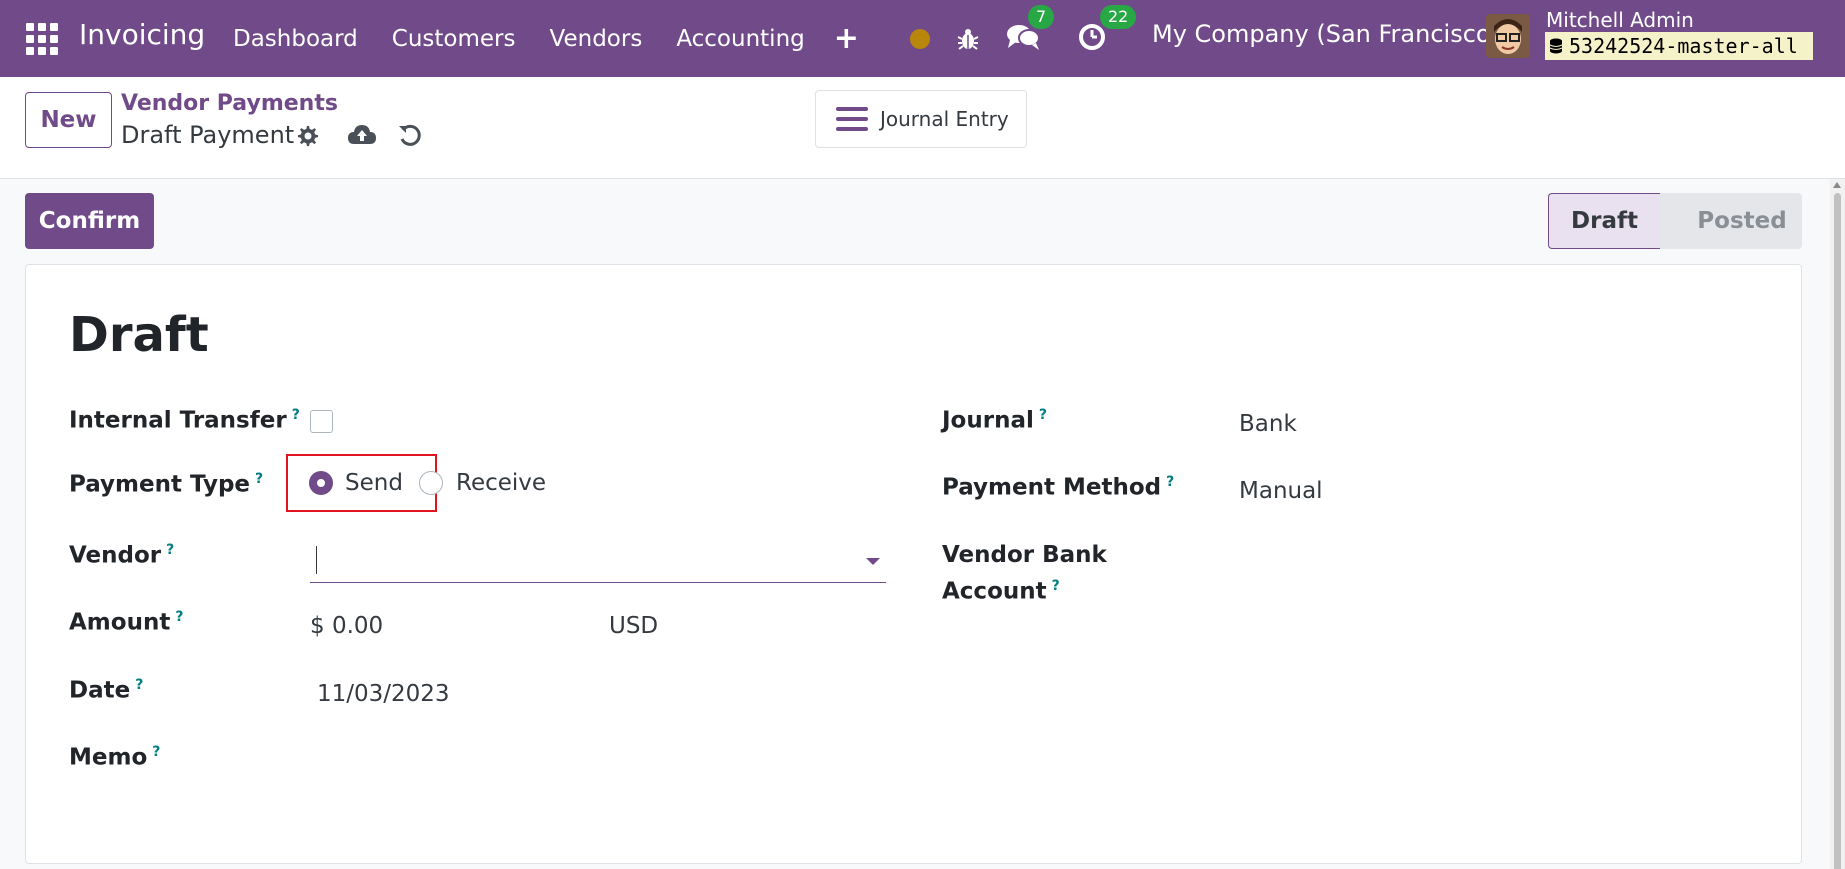  What do you see at coordinates (166, 484) in the screenshot?
I see `payment-type-label: Payment Type?` at bounding box center [166, 484].